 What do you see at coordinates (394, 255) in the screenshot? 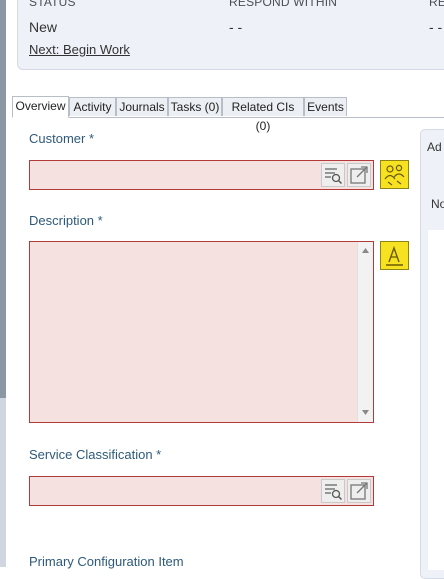
I see `font-format-icon` at bounding box center [394, 255].